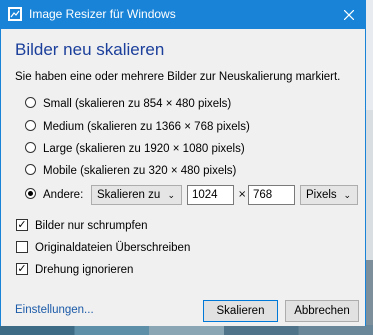 This screenshot has height=335, width=373. What do you see at coordinates (30, 170) in the screenshot?
I see `radio-mobile` at bounding box center [30, 170].